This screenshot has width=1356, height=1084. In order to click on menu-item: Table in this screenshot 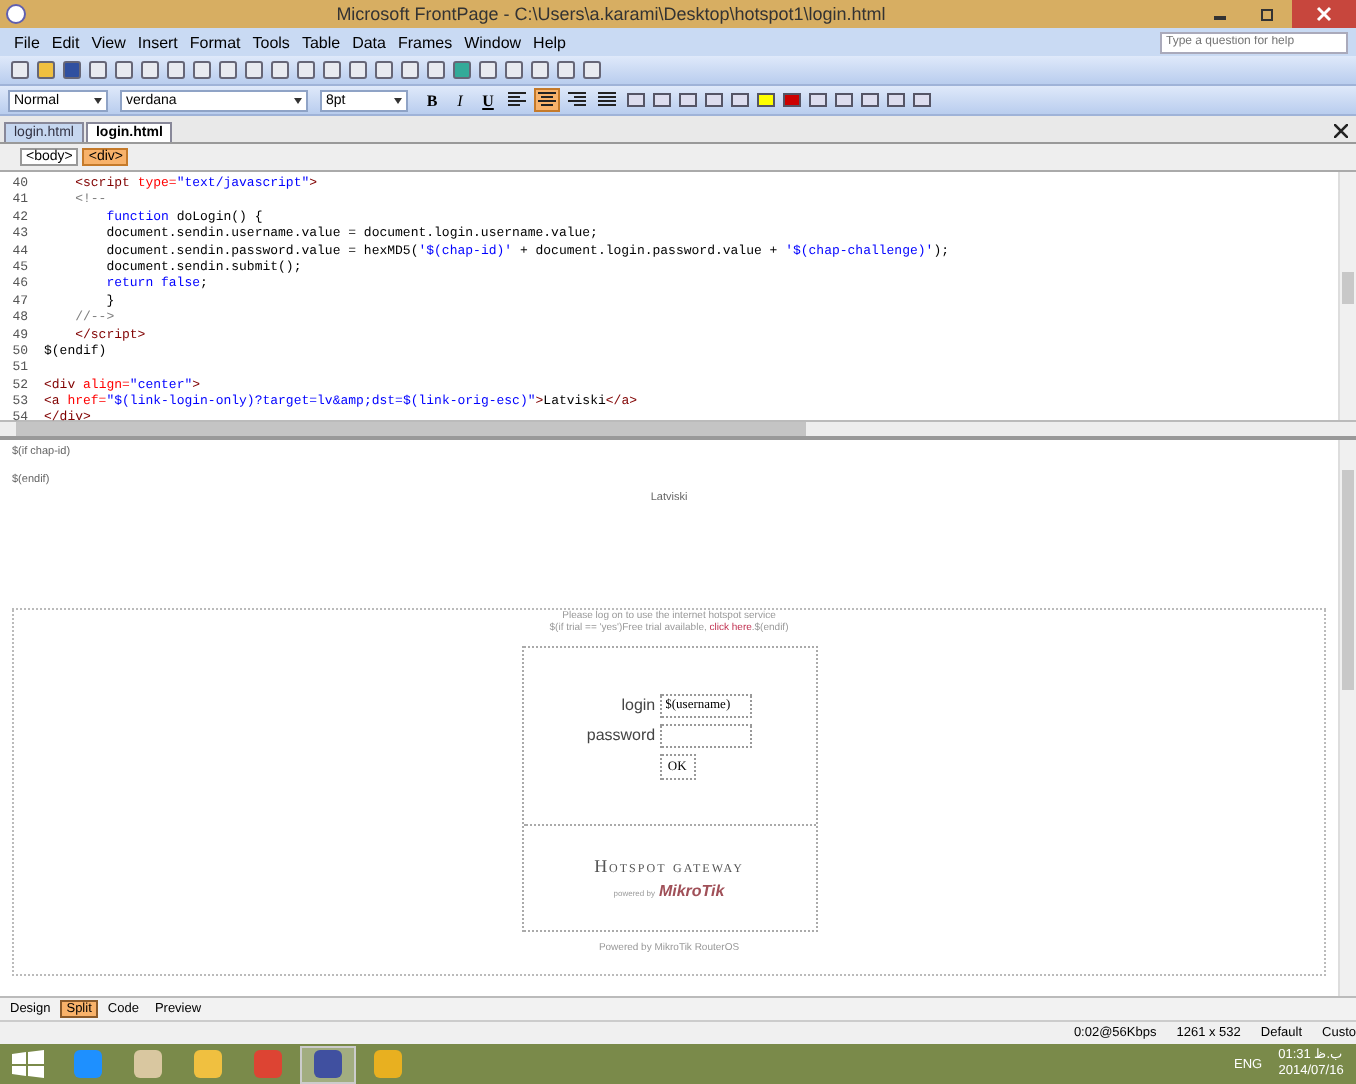, I will do `click(321, 42)`.